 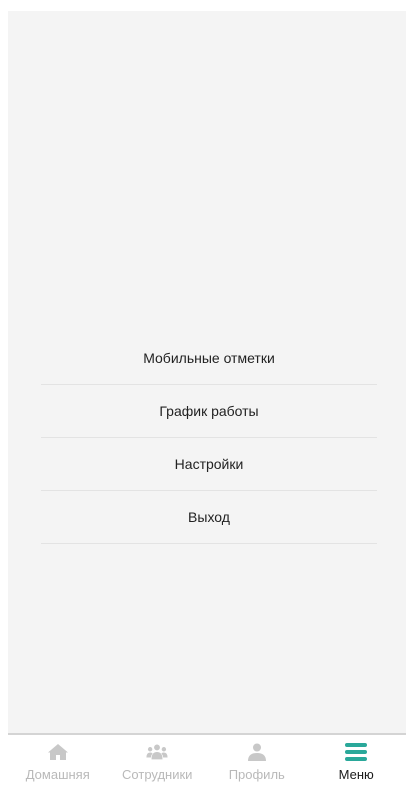 I want to click on menu-item-work-schedule: График работы, so click(x=209, y=411).